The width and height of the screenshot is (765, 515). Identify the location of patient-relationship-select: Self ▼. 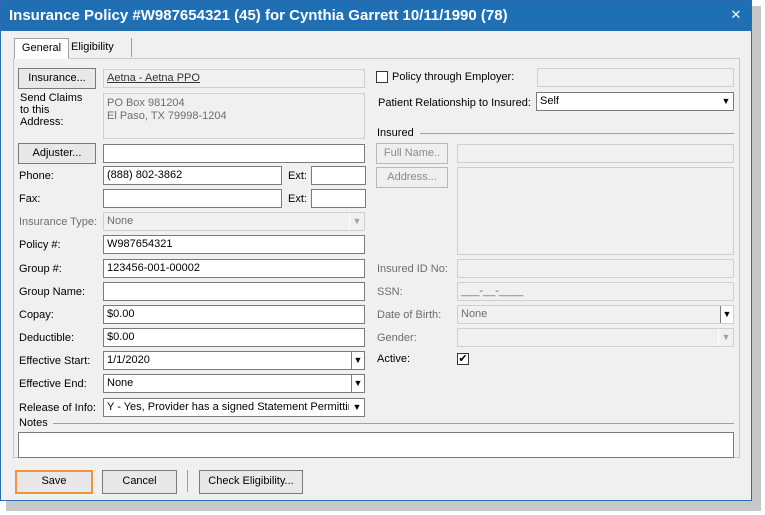
(635, 101).